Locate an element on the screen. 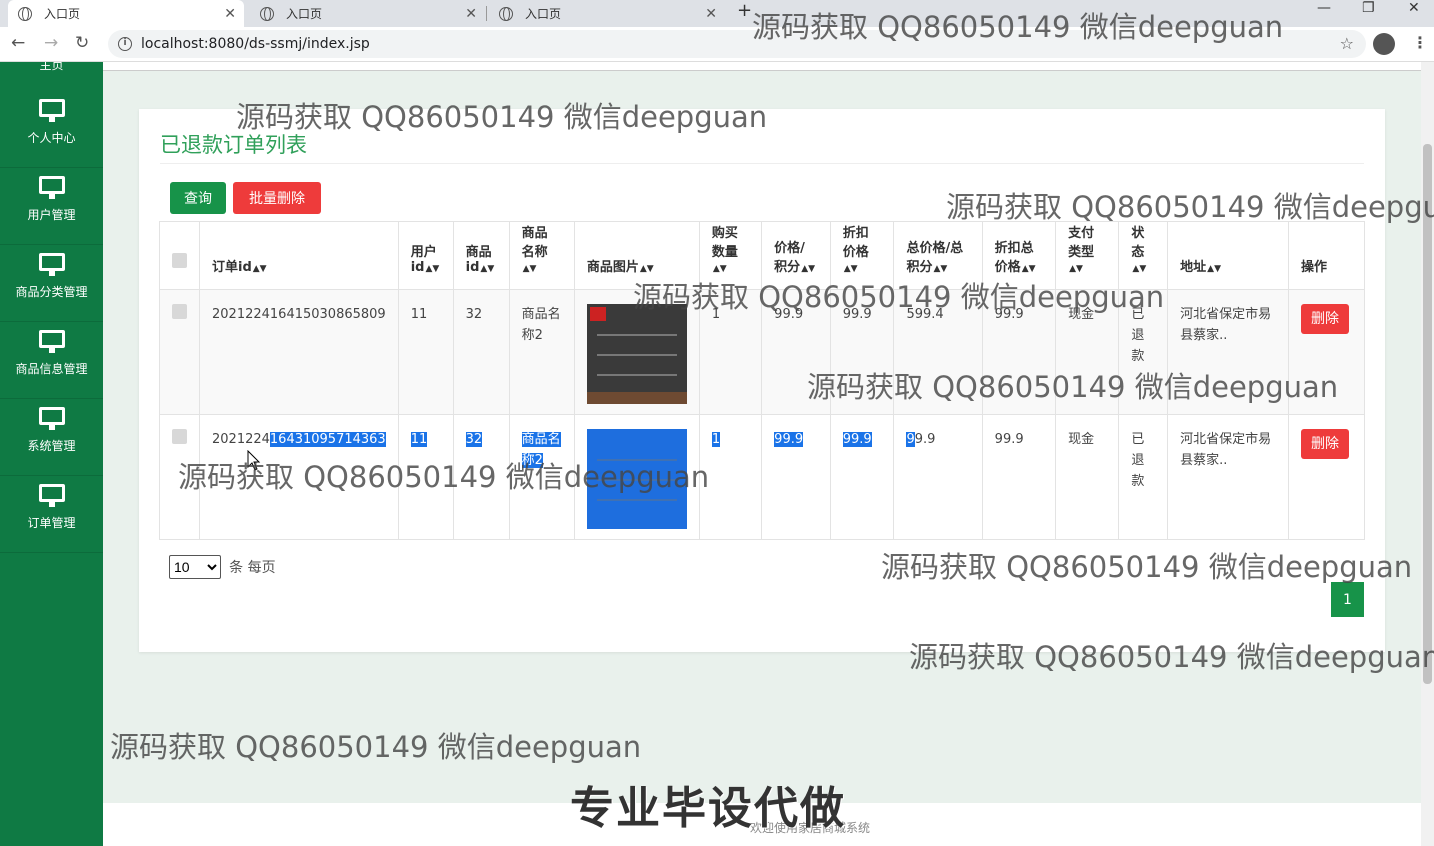 The width and height of the screenshot is (1434, 846). new-tab-icon: + is located at coordinates (744, 10).